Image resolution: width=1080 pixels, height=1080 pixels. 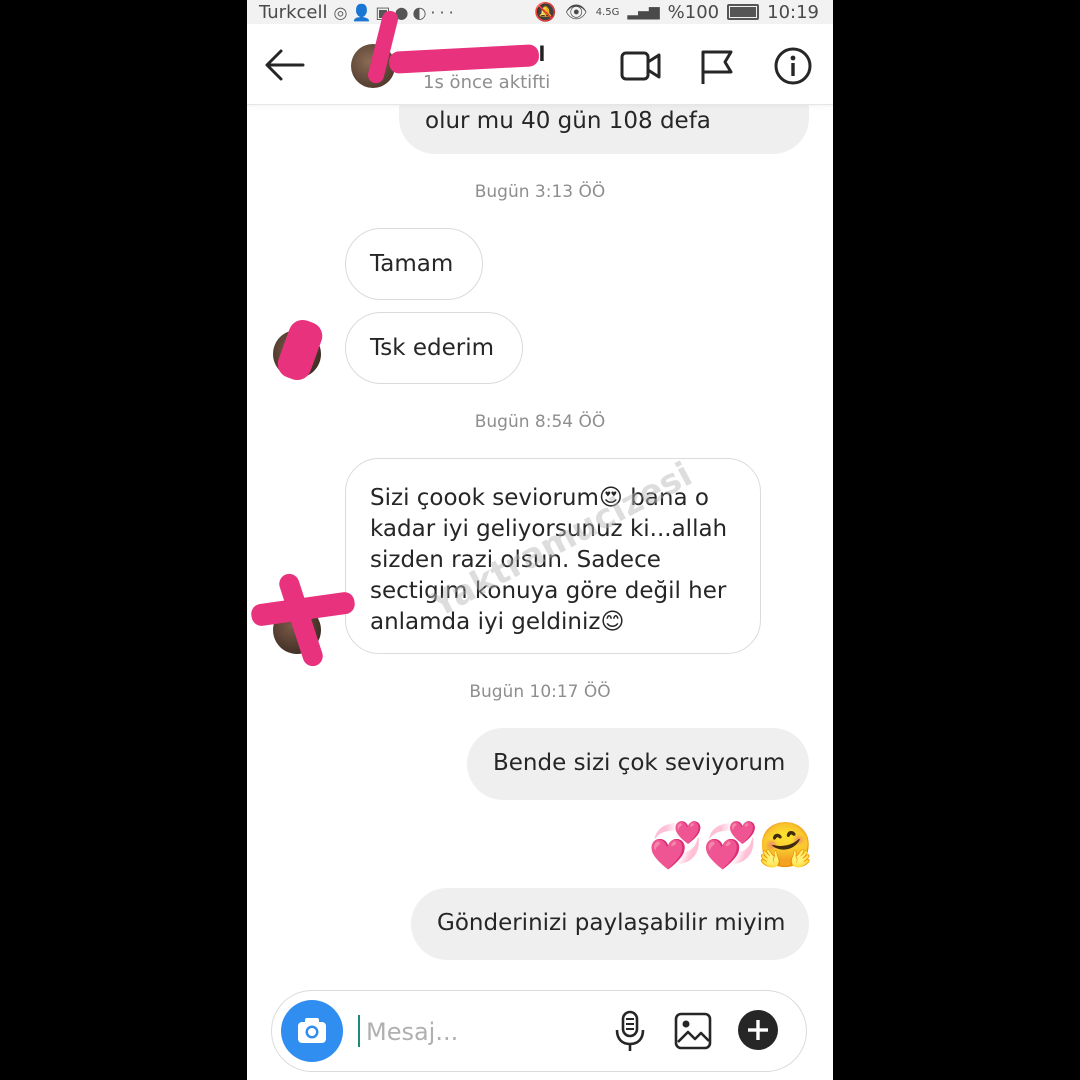 What do you see at coordinates (717, 66) in the screenshot?
I see `report-flag-icon` at bounding box center [717, 66].